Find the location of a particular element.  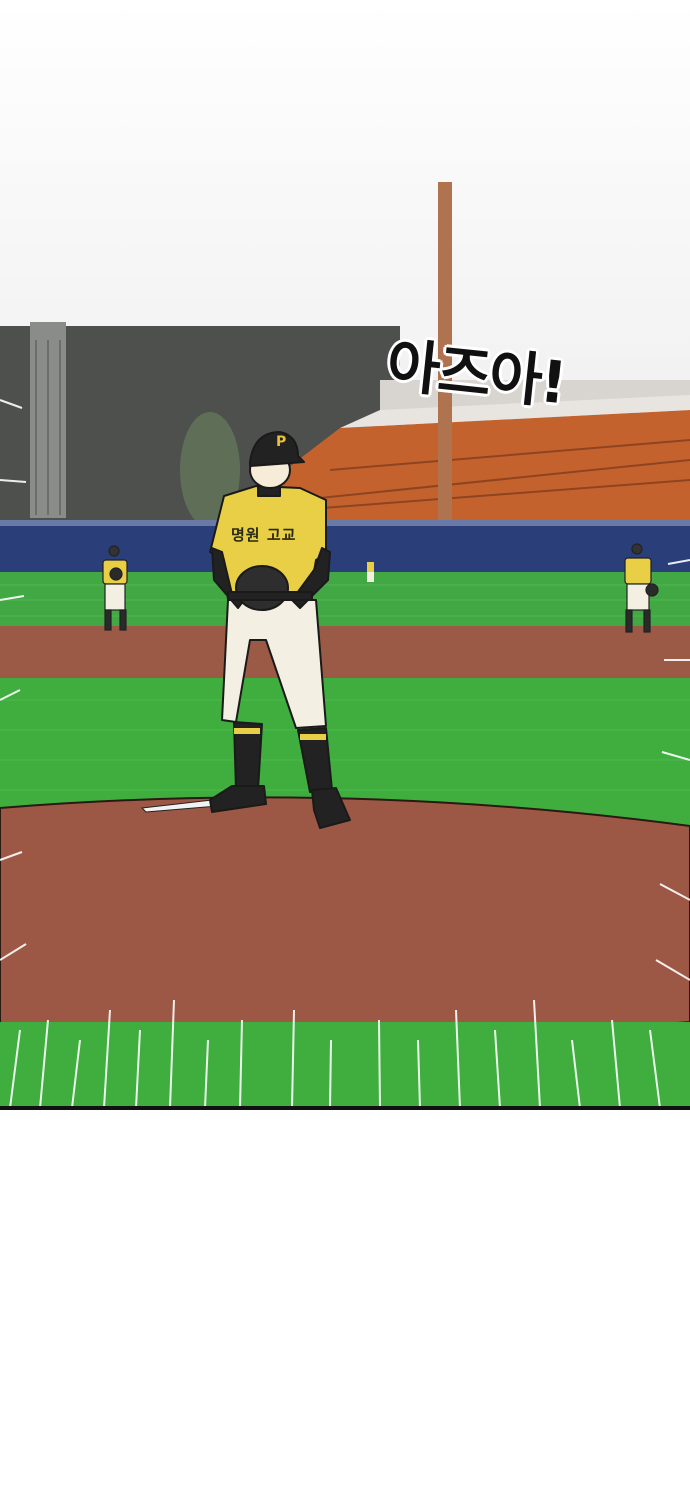

base-path-dirt is located at coordinates (345, 653).